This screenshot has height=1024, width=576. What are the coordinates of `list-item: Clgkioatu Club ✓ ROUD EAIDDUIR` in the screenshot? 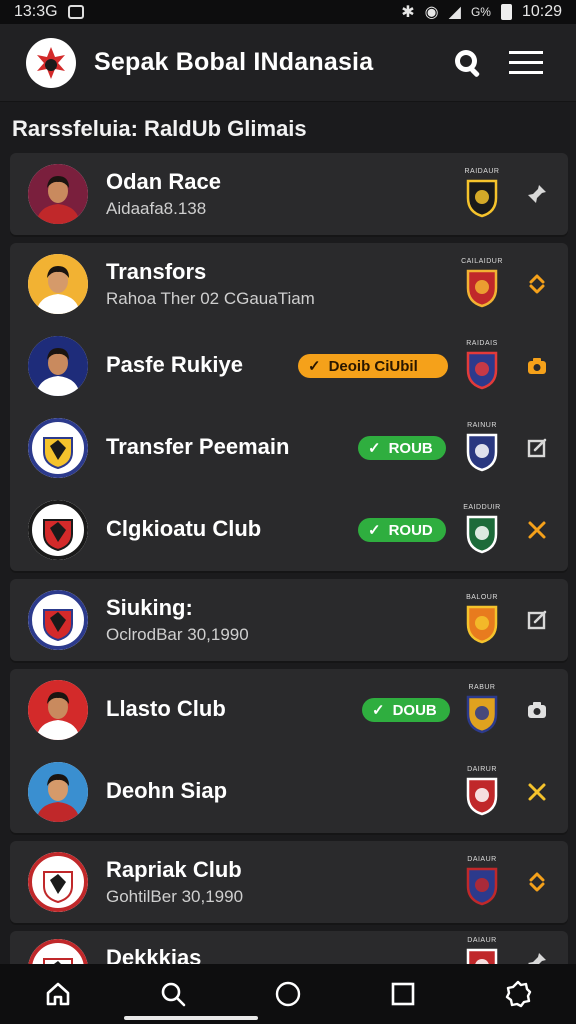 It's located at (289, 530).